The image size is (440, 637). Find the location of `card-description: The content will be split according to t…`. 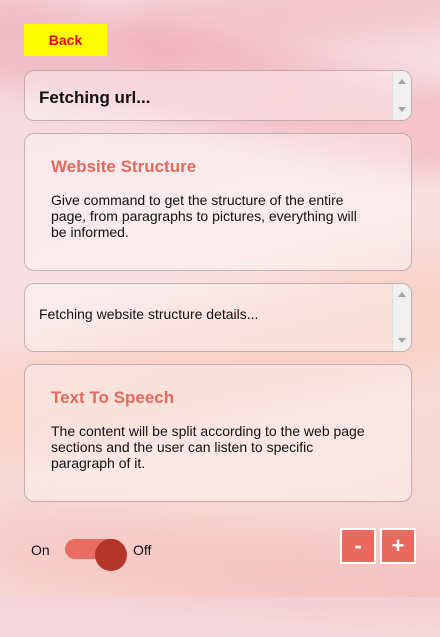

card-description: The content will be split according to t… is located at coordinates (208, 447).